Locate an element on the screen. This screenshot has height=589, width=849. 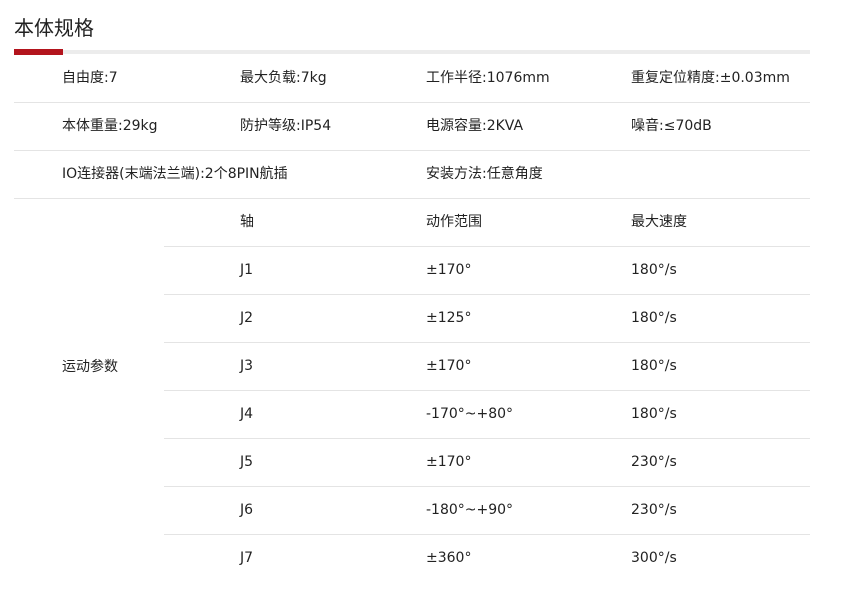
spec-work-radius: 工作半径:1076mm is located at coordinates (488, 78).